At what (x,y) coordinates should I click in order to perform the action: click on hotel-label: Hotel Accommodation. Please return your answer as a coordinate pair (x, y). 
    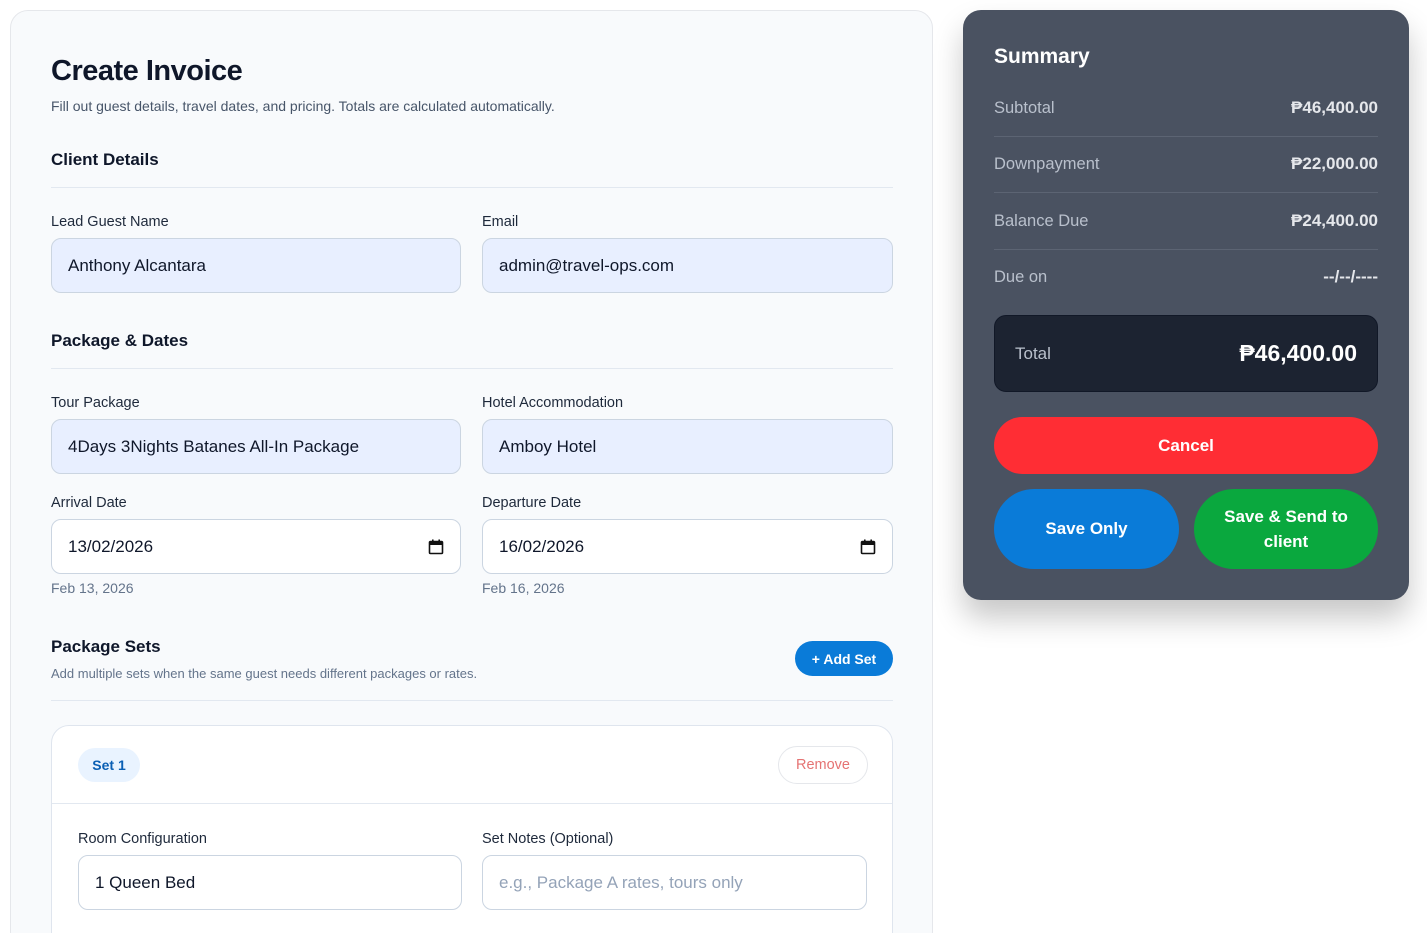
    Looking at the image, I should click on (553, 403).